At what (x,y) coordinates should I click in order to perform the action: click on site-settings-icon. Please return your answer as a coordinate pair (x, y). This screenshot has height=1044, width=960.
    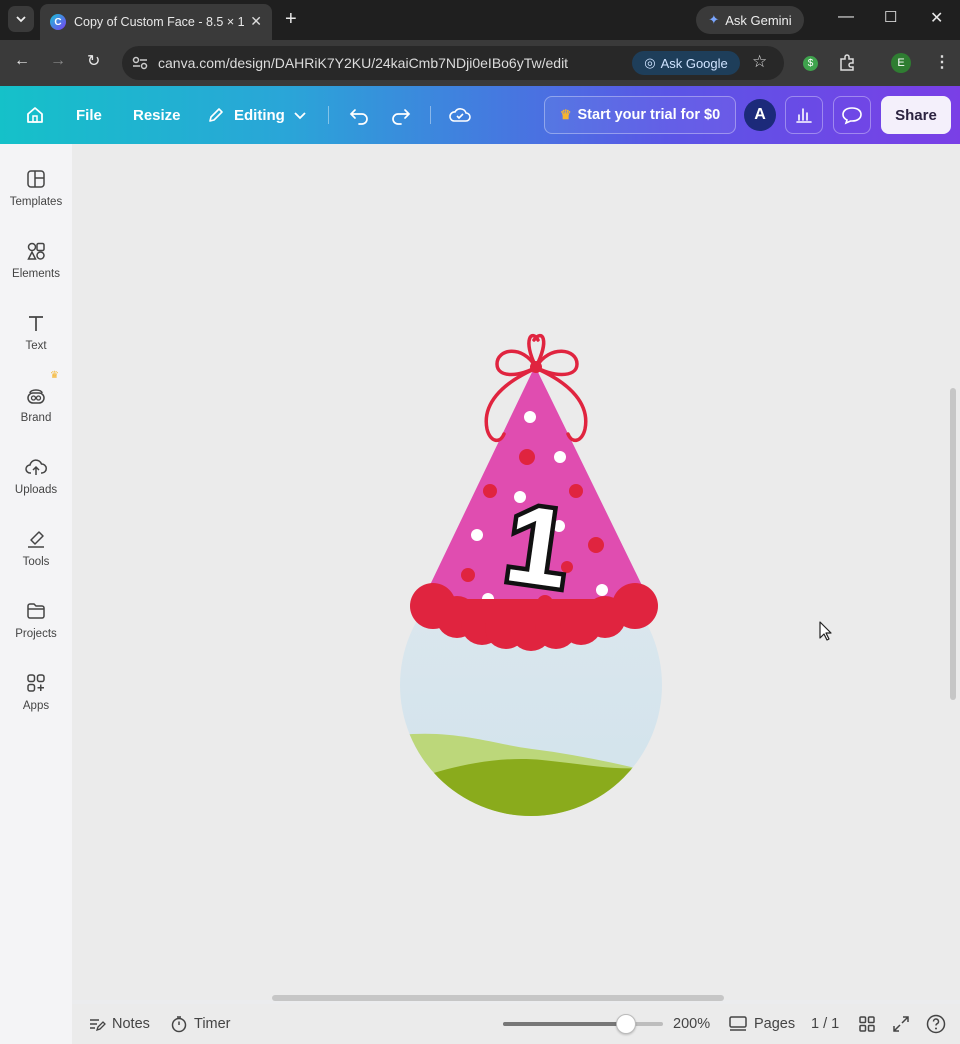
    Looking at the image, I should click on (140, 63).